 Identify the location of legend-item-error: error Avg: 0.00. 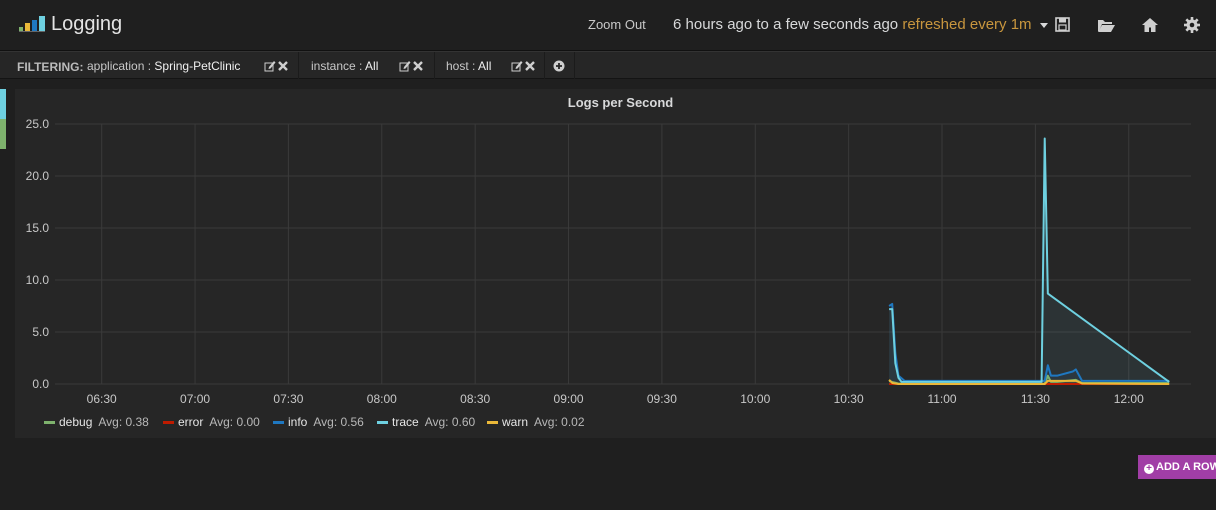
(211, 422).